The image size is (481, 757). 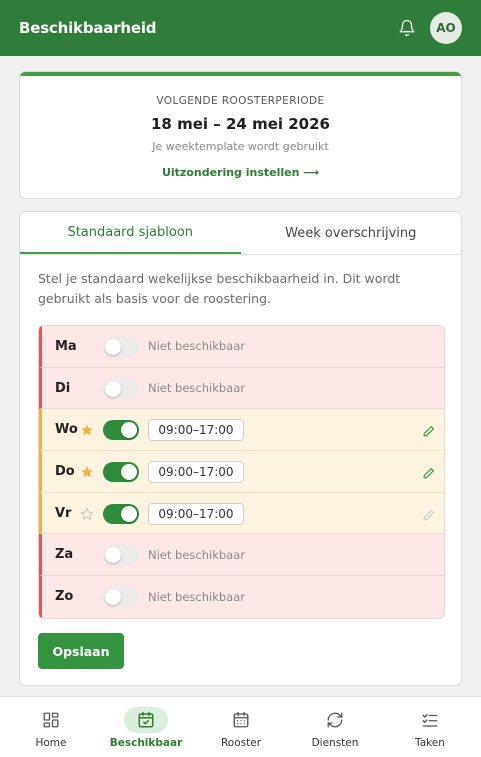 What do you see at coordinates (240, 172) in the screenshot?
I see `set-exception-link: Uitzondering instellen ⟶` at bounding box center [240, 172].